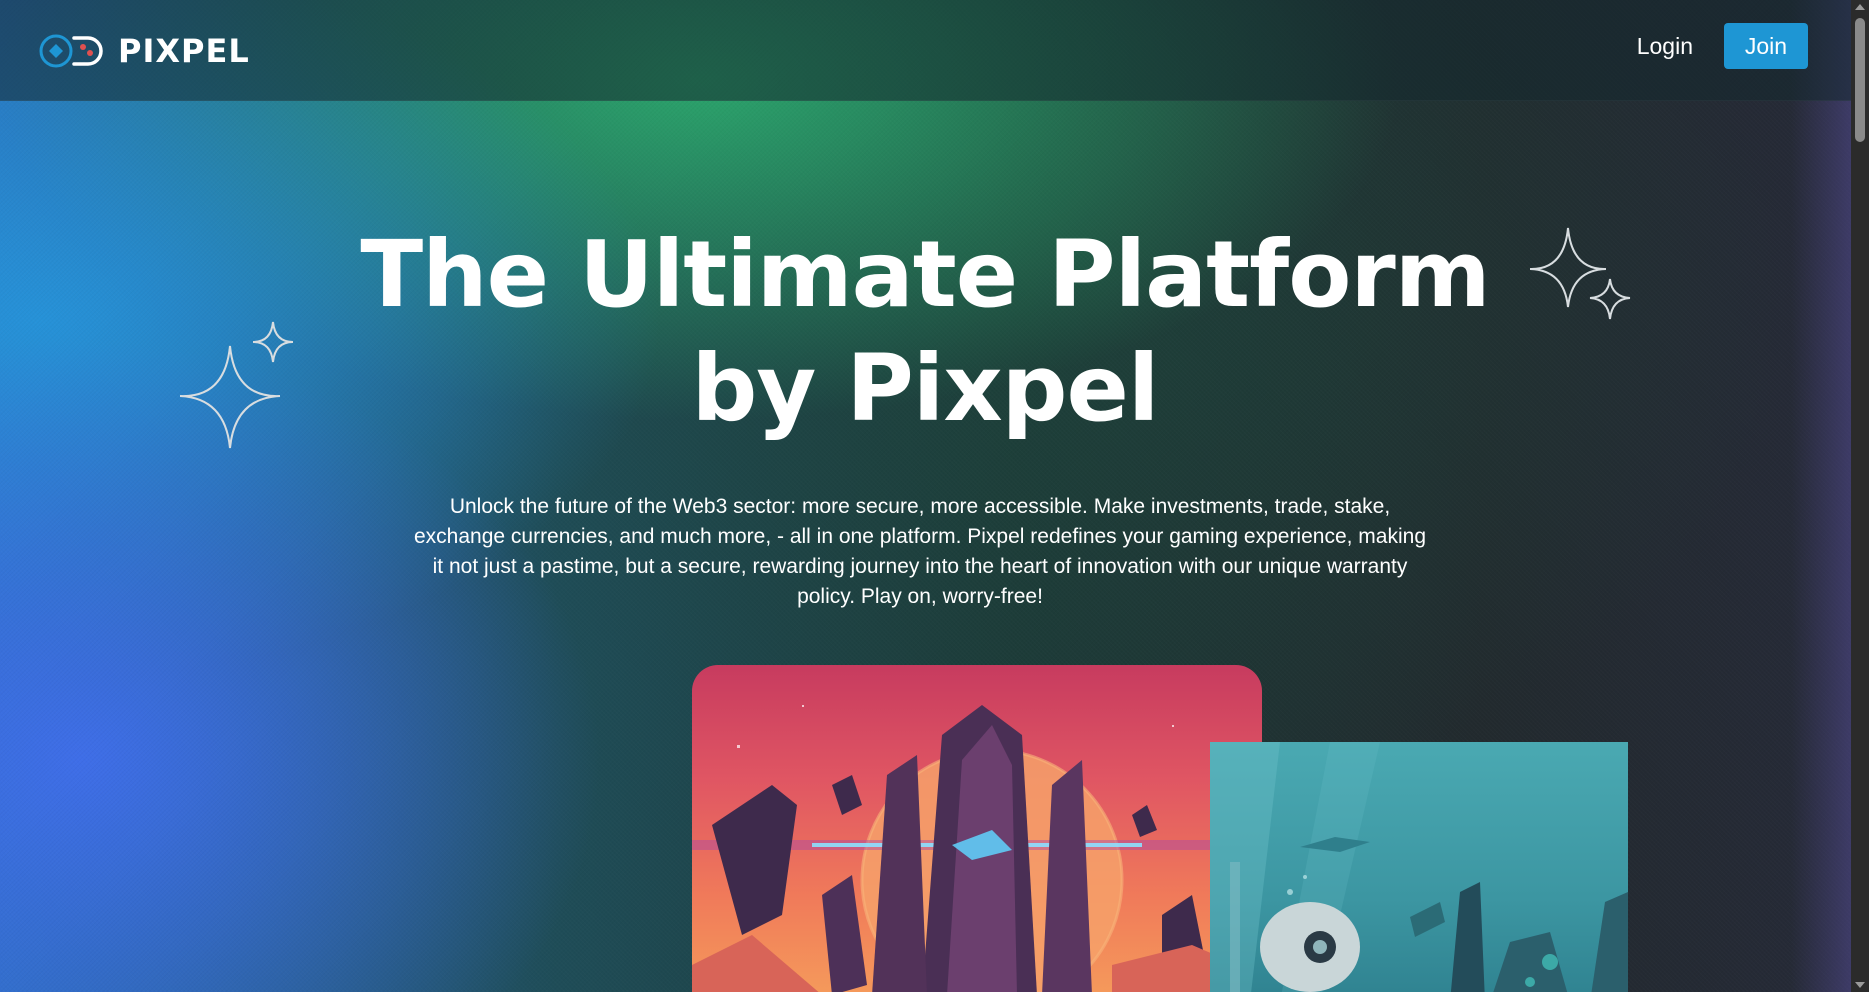 Image resolution: width=1869 pixels, height=992 pixels. What do you see at coordinates (1860, 496) in the screenshot?
I see `vertical-scrollbar` at bounding box center [1860, 496].